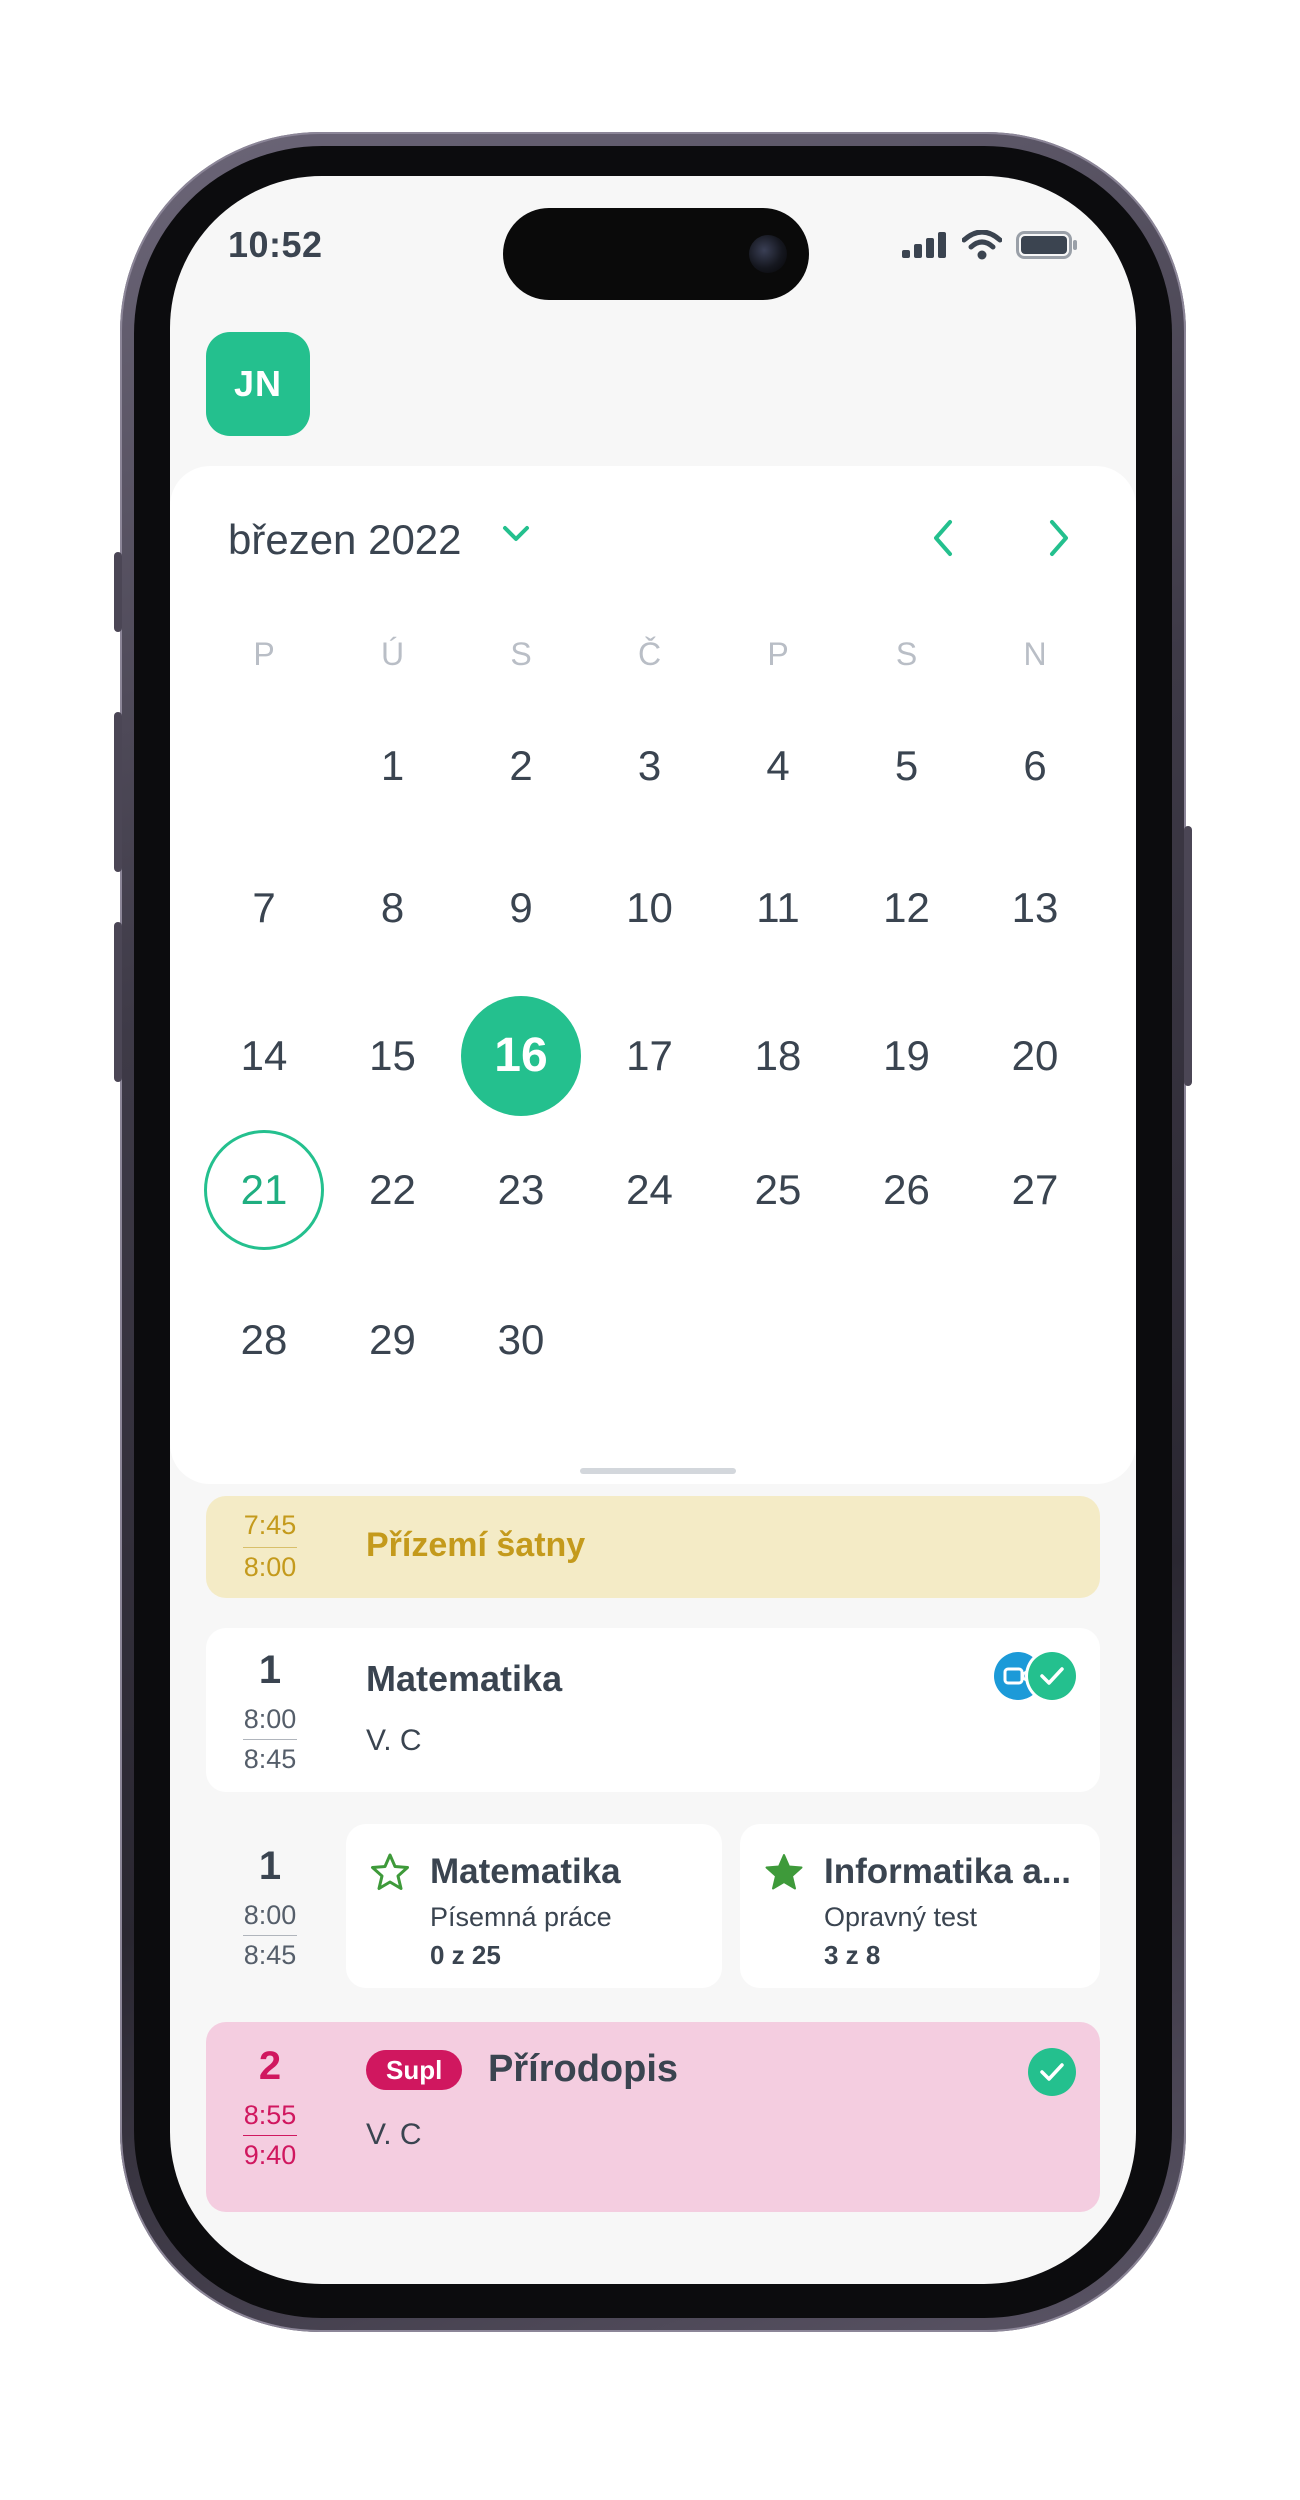  What do you see at coordinates (270, 2155) in the screenshot?
I see `lesson-time-end: 9:40` at bounding box center [270, 2155].